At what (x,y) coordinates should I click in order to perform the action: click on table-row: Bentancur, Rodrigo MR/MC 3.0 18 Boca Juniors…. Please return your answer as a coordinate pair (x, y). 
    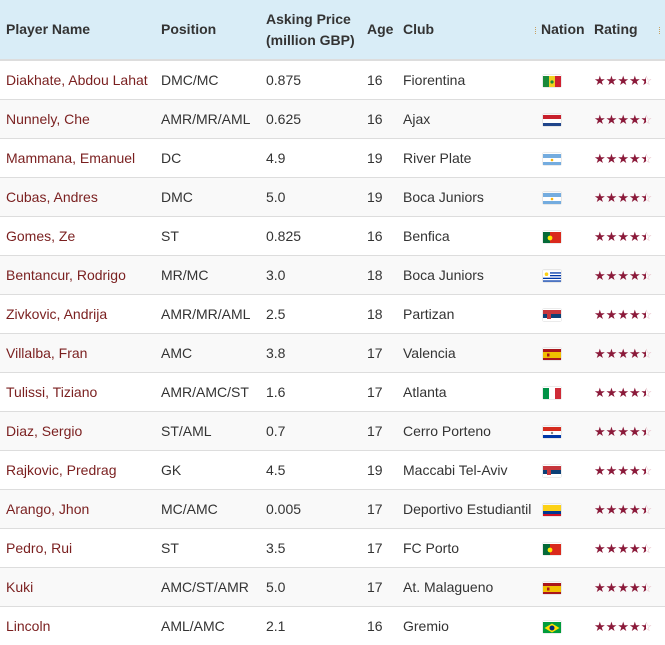
    Looking at the image, I should click on (332, 274).